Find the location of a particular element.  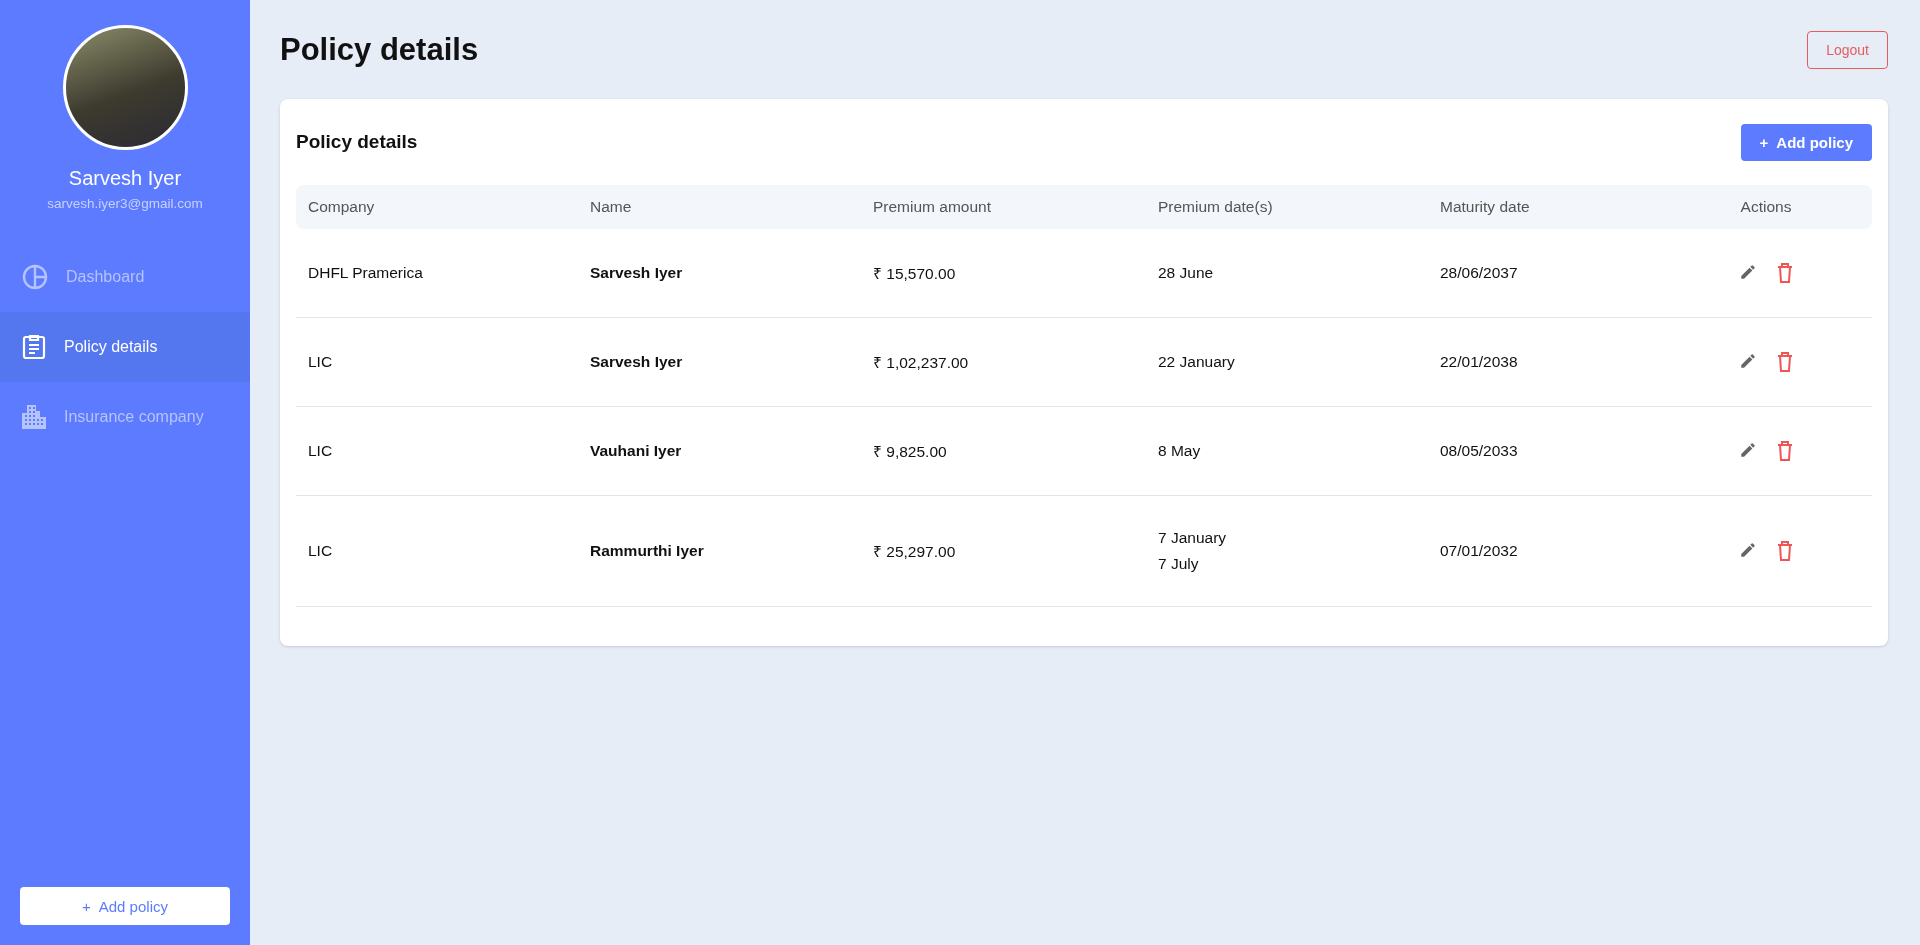

column-header: Company is located at coordinates (341, 207).